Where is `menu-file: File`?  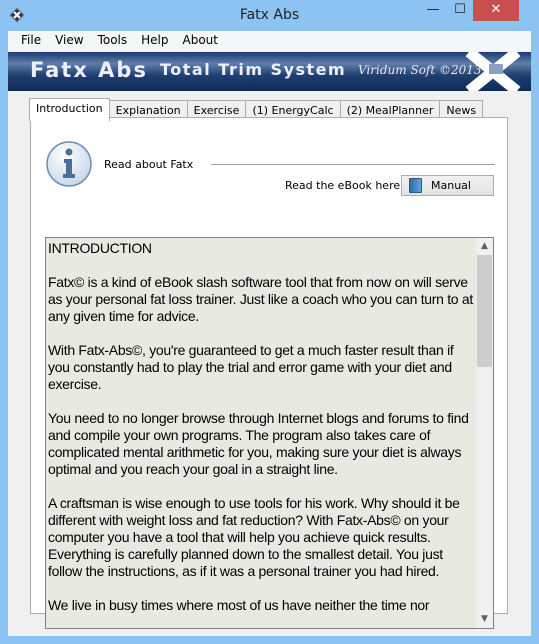
menu-file: File is located at coordinates (31, 41).